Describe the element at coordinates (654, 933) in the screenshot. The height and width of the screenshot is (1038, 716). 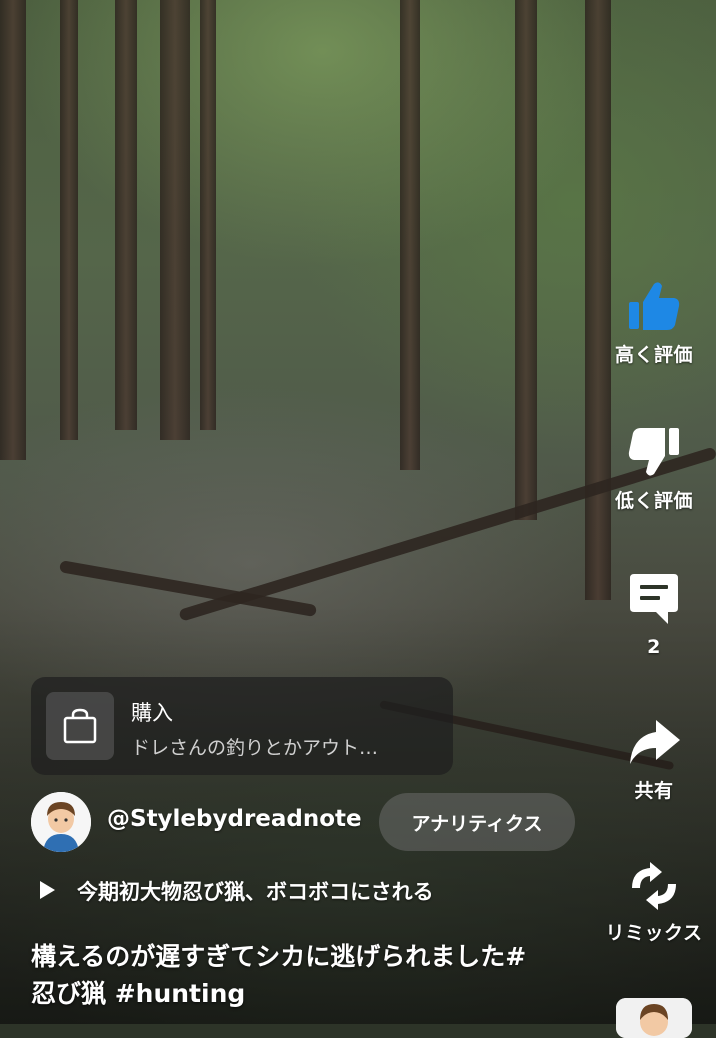
I see `remix-label: リミックス` at that location.